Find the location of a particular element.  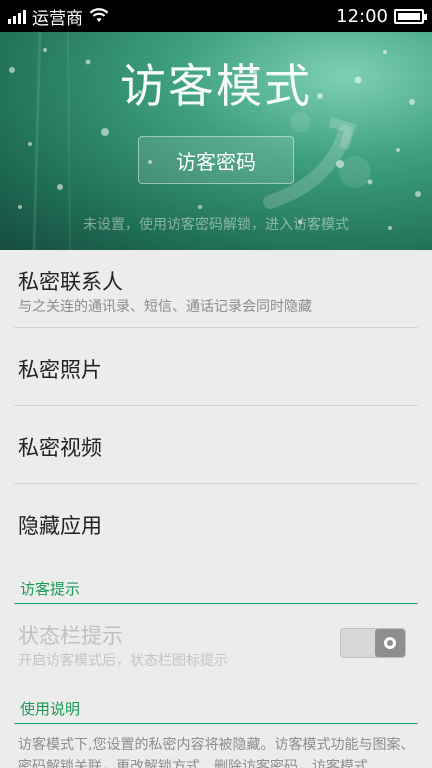

list-item-private-photos: 私密照片 is located at coordinates (216, 367).